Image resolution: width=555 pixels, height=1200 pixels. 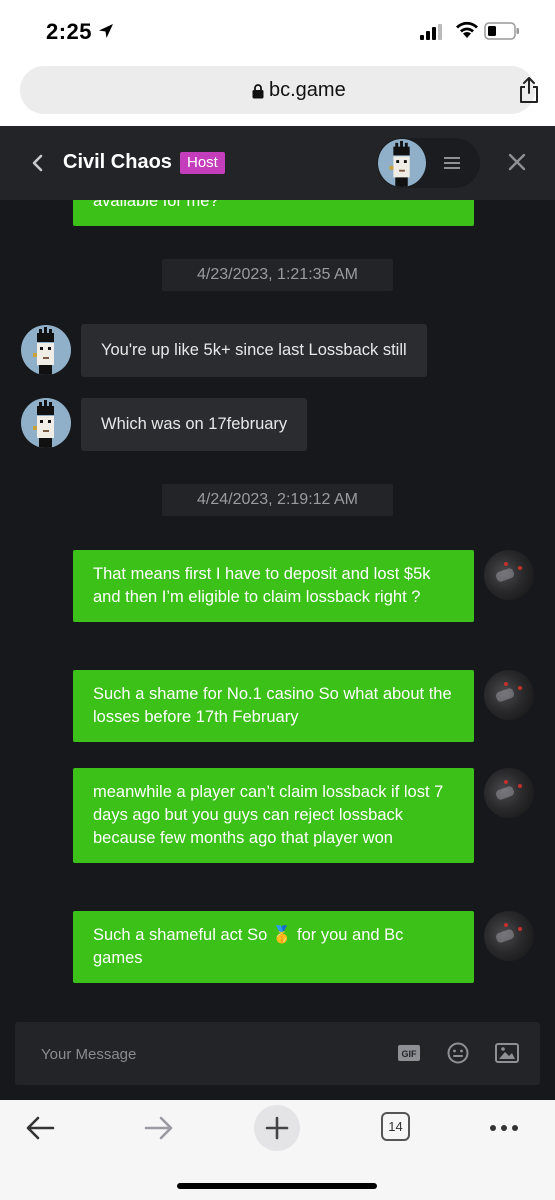 I want to click on cell-signal-icon, so click(x=431, y=32).